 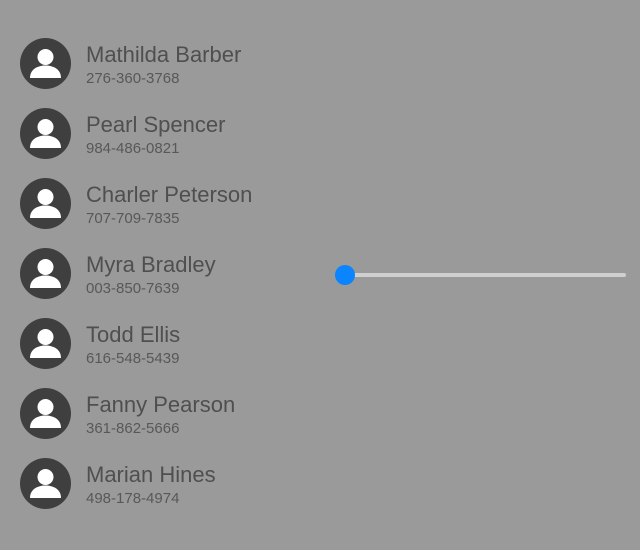 What do you see at coordinates (133, 498) in the screenshot?
I see `contact-phone: 498-178-4974` at bounding box center [133, 498].